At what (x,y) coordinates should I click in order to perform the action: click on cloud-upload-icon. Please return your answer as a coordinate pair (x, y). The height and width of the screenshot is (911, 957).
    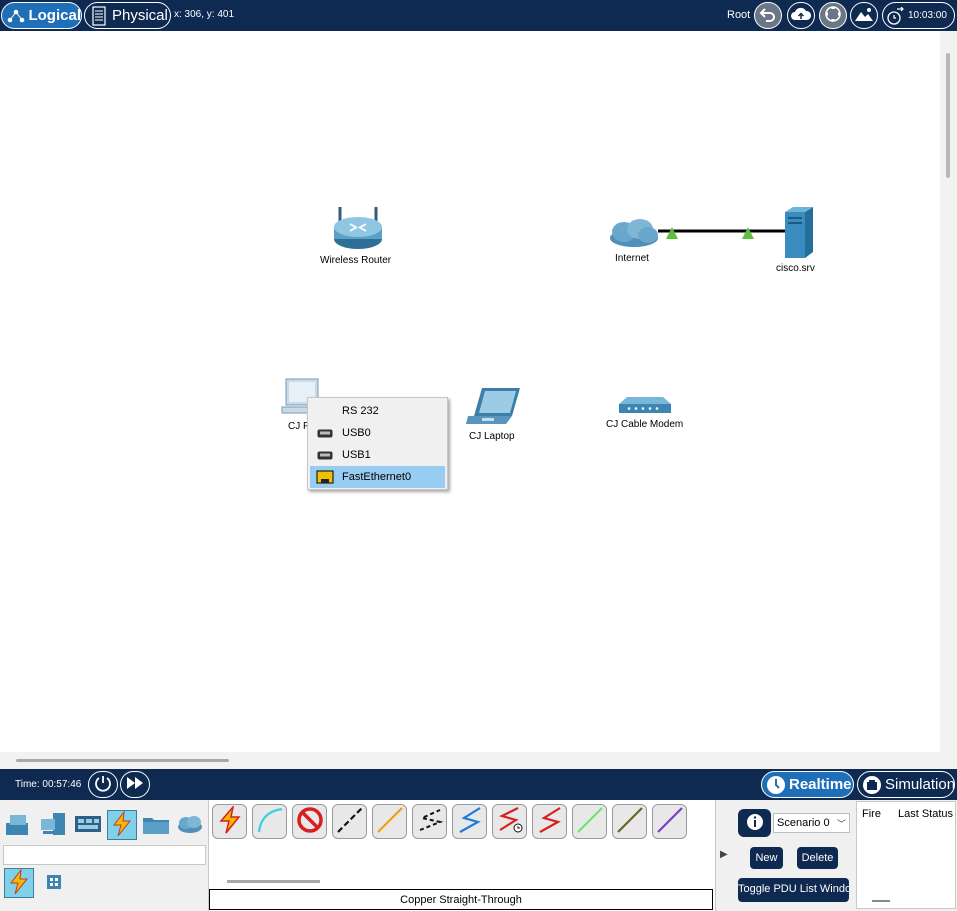
    Looking at the image, I should click on (801, 15).